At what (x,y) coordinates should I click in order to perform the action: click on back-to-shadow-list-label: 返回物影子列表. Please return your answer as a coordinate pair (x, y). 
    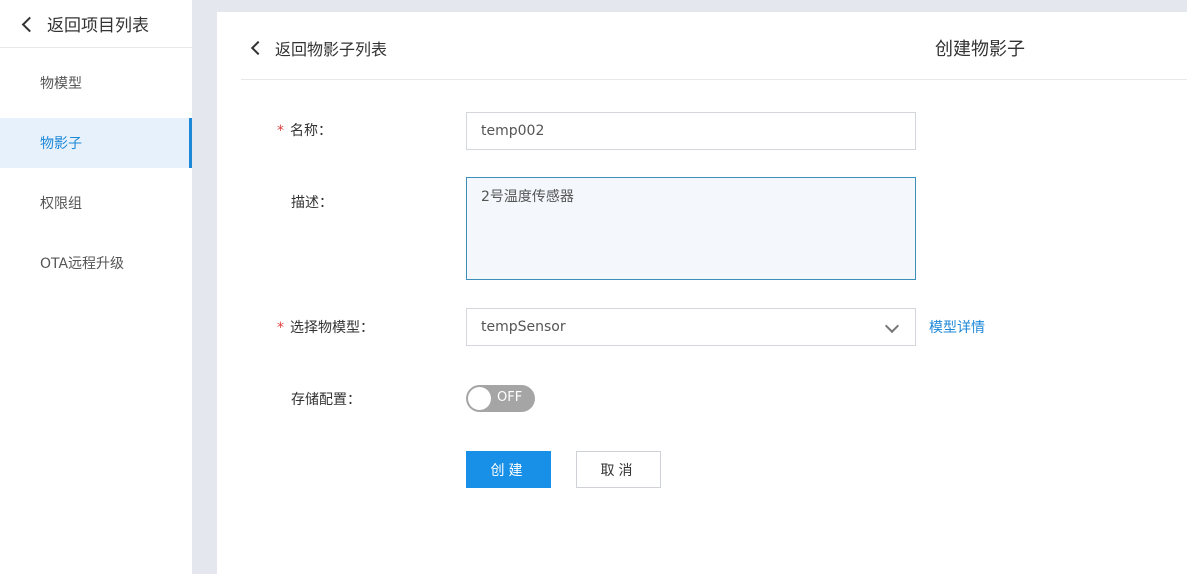
    Looking at the image, I should click on (331, 49).